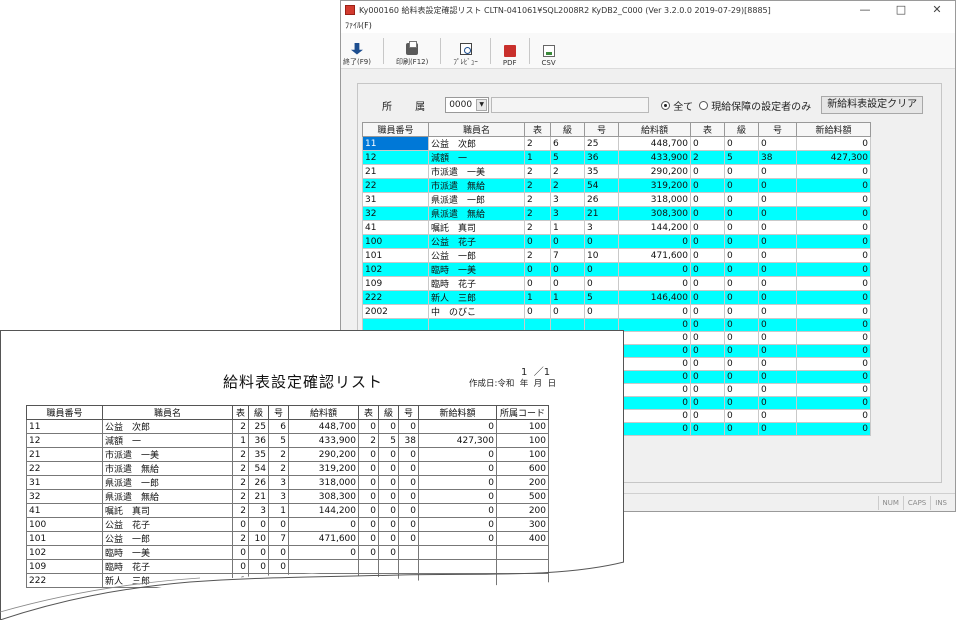  What do you see at coordinates (567, 213) in the screenshot?
I see `table-cell: 3` at bounding box center [567, 213].